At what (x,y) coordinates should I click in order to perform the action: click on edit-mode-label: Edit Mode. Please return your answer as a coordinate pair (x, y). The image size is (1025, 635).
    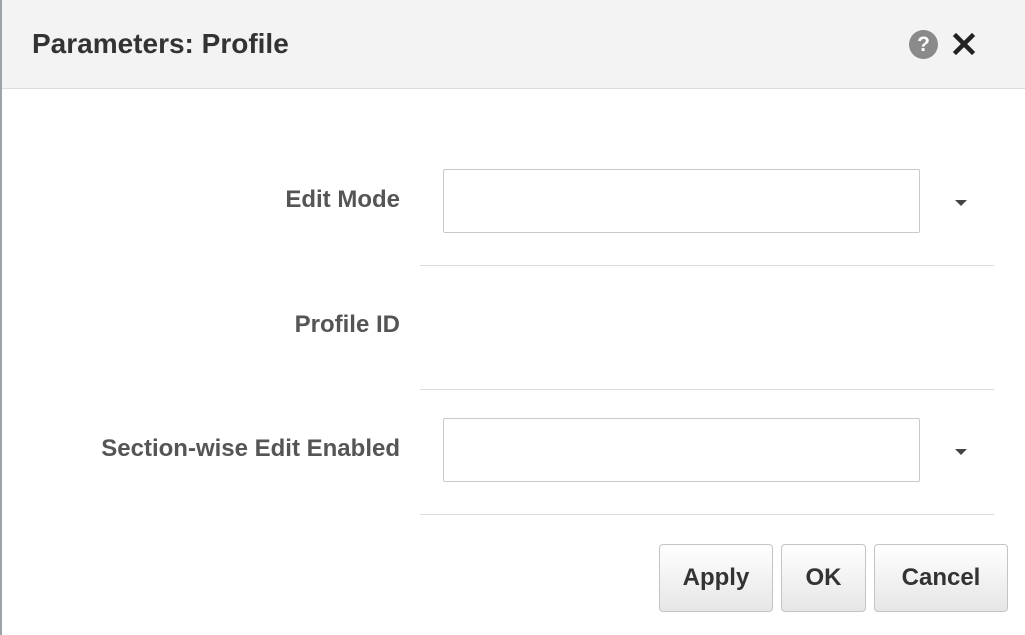
    Looking at the image, I should click on (342, 199).